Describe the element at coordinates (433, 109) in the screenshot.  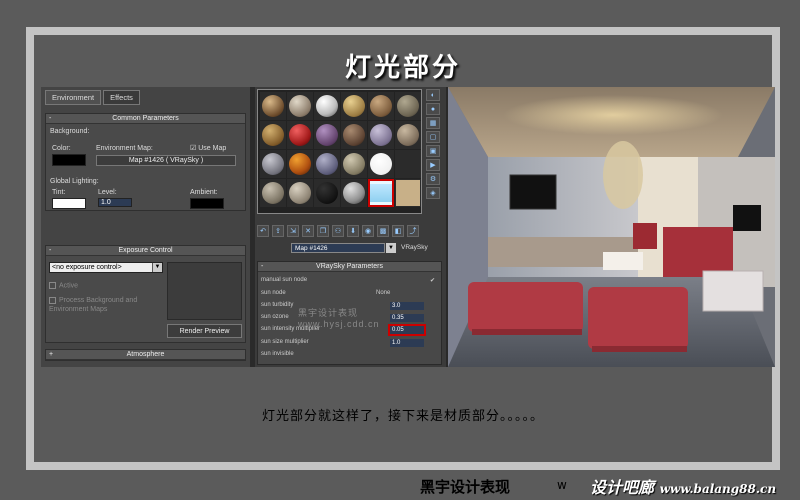
I see `backlight-icon: ●` at that location.